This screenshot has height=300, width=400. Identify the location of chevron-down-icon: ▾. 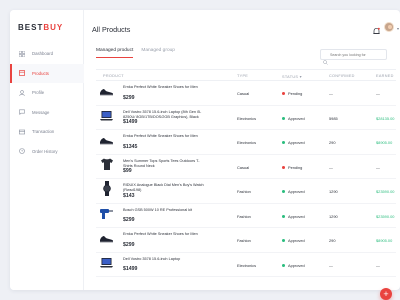
(398, 28).